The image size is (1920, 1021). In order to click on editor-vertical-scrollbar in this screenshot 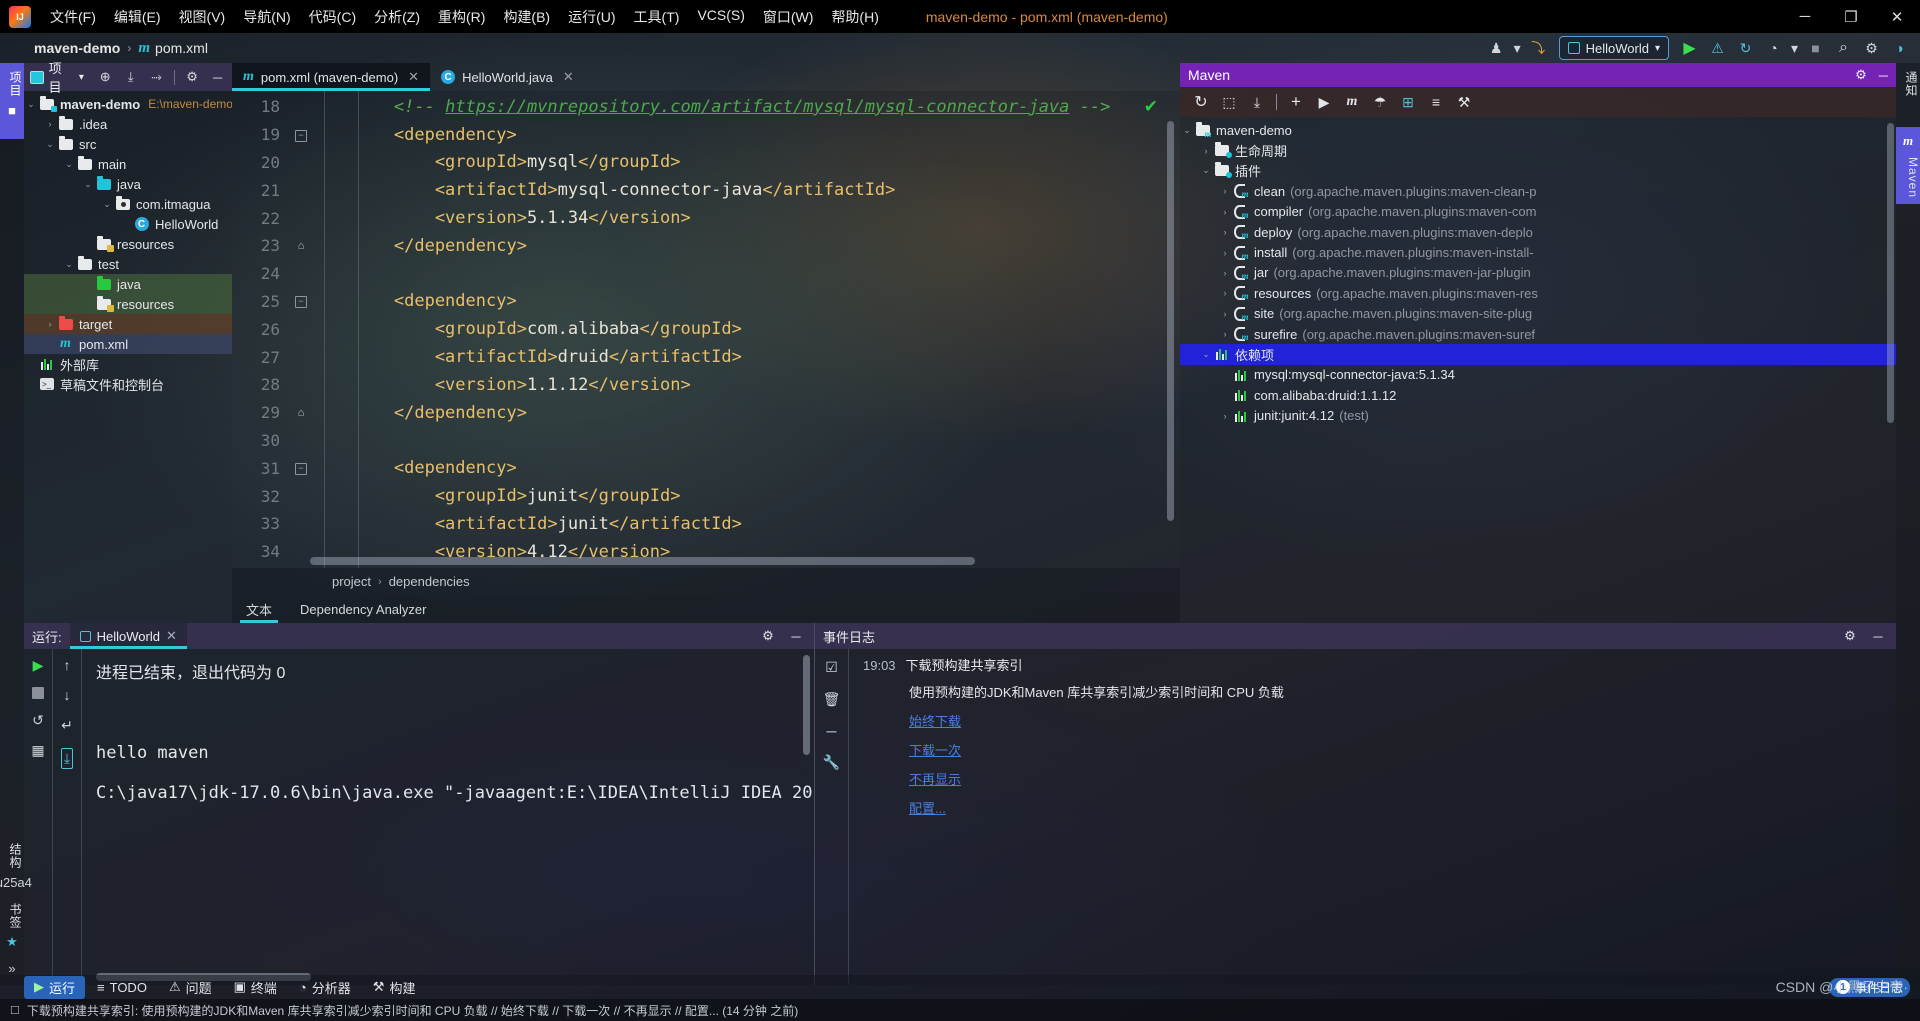, I will do `click(1170, 321)`.